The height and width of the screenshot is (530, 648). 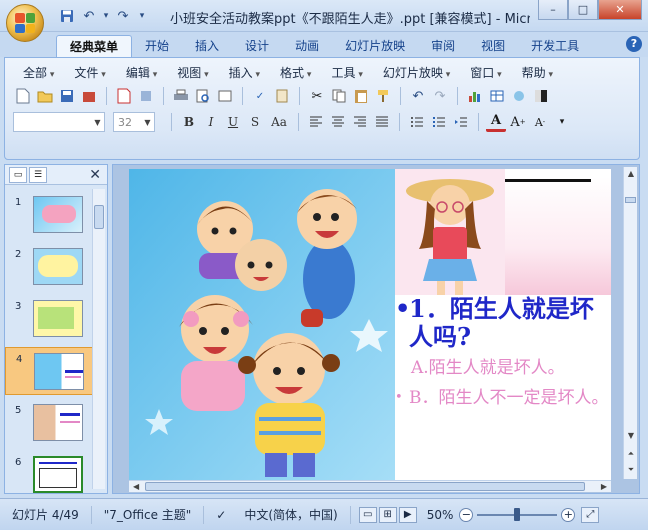 I want to click on numbering-icon, so click(x=417, y=122).